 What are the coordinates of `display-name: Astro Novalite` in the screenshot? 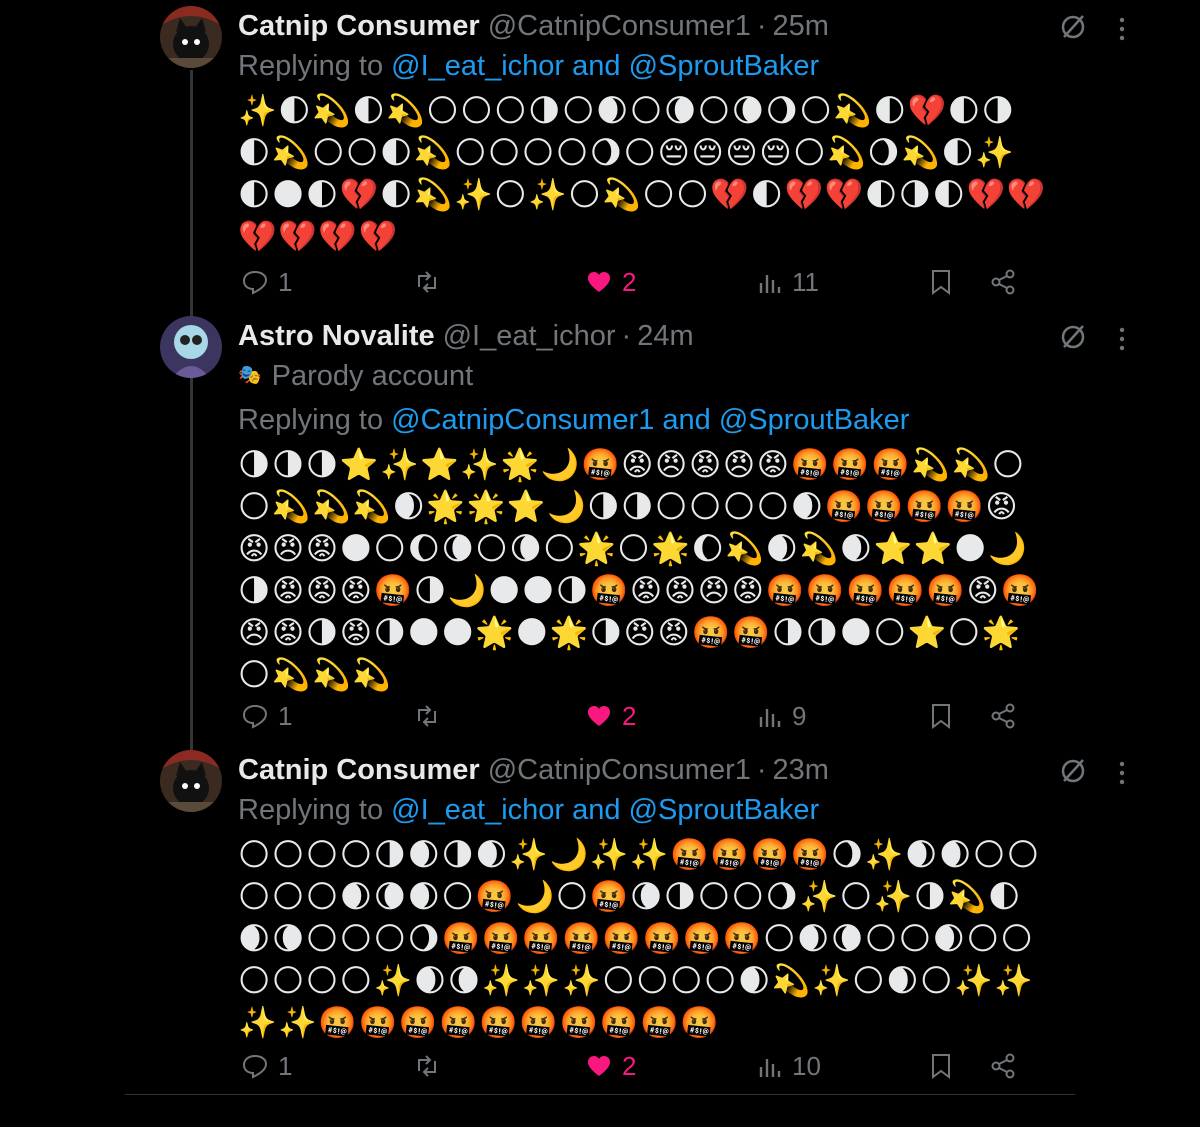 It's located at (336, 336).